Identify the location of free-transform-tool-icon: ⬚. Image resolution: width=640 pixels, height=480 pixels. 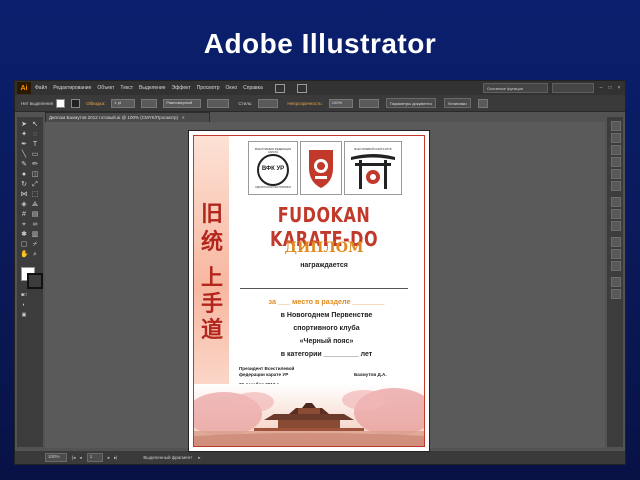
(35, 195).